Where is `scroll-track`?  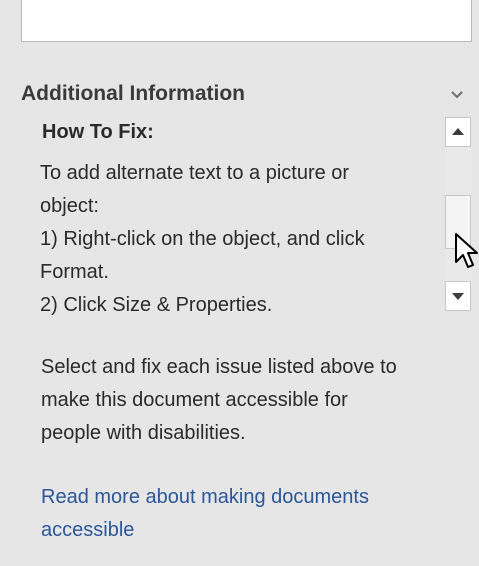
scroll-track is located at coordinates (458, 214).